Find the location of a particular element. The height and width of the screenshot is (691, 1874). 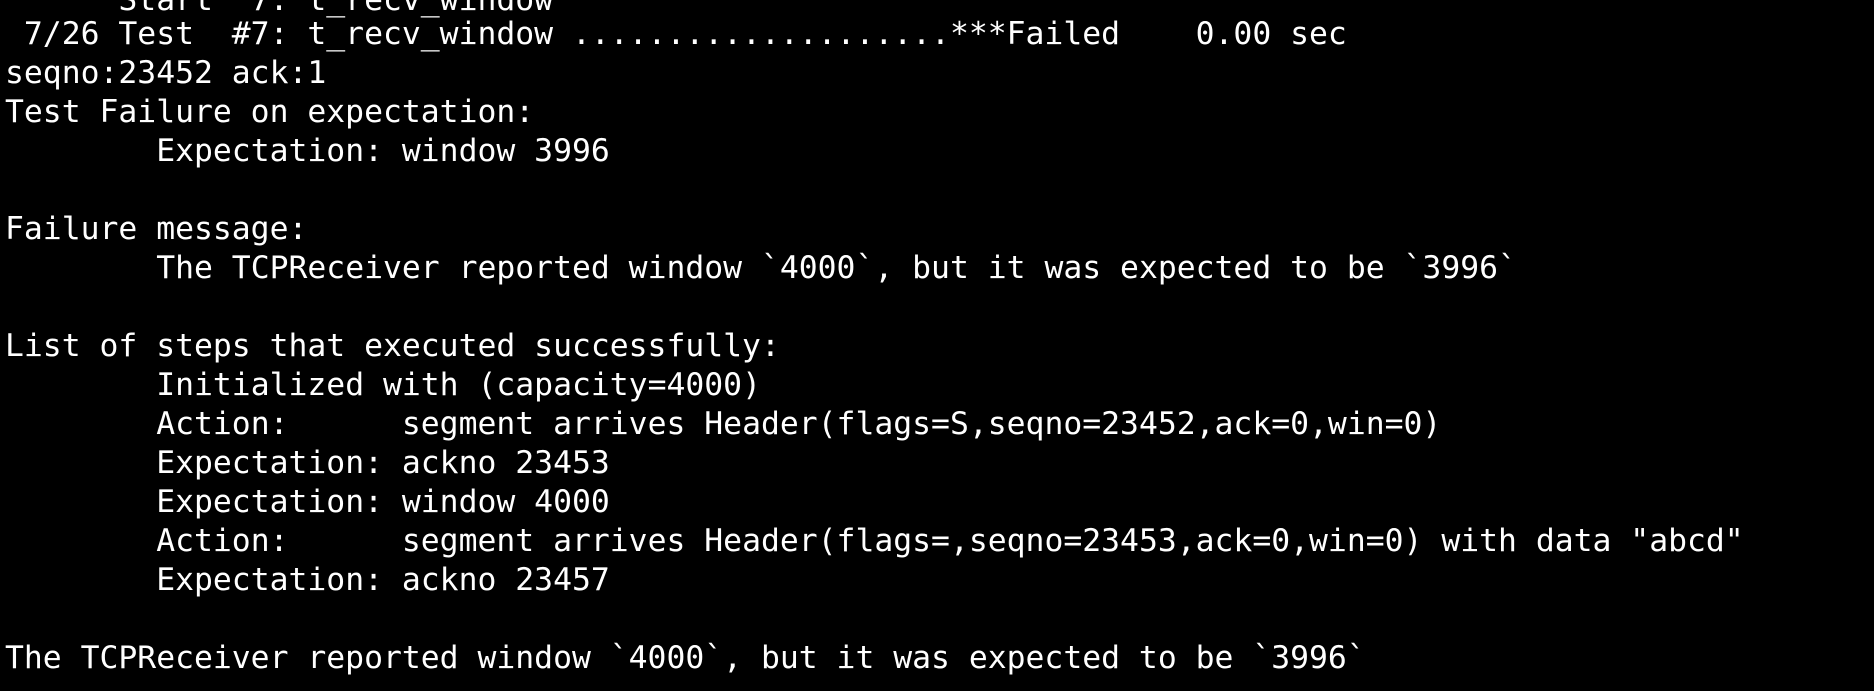

terminal-line-failed-expectation: Expectation: window 3996 is located at coordinates (307, 151).